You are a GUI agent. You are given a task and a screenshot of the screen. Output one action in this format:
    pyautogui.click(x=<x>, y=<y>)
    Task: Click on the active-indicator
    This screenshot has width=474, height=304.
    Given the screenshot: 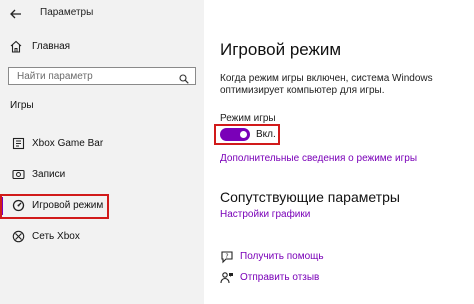 What is the action you would take?
    pyautogui.click(x=1, y=206)
    